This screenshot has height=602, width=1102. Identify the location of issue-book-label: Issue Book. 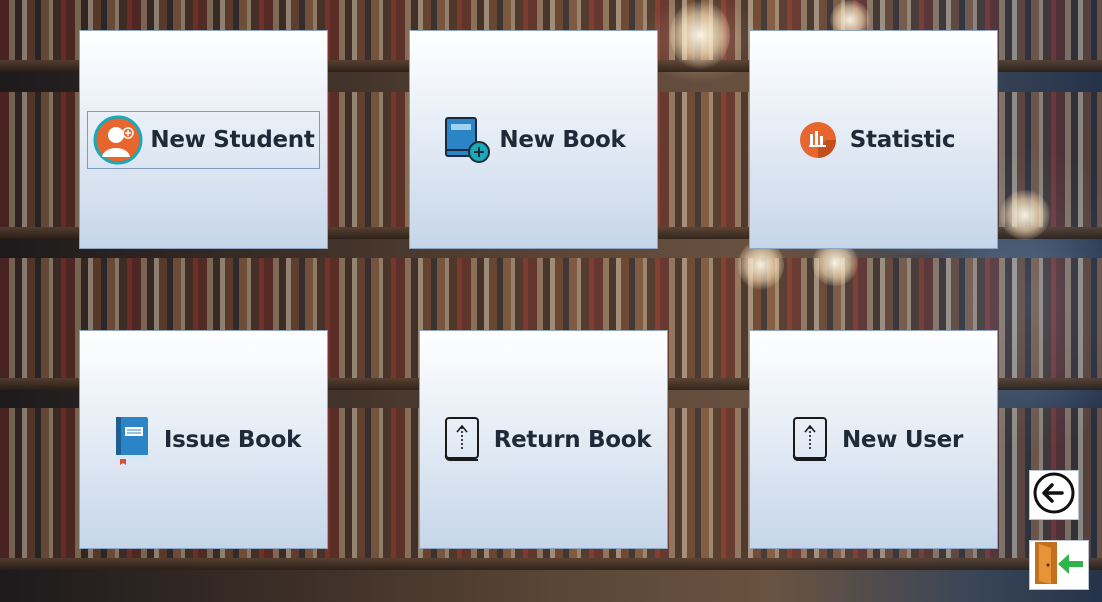
(232, 439).